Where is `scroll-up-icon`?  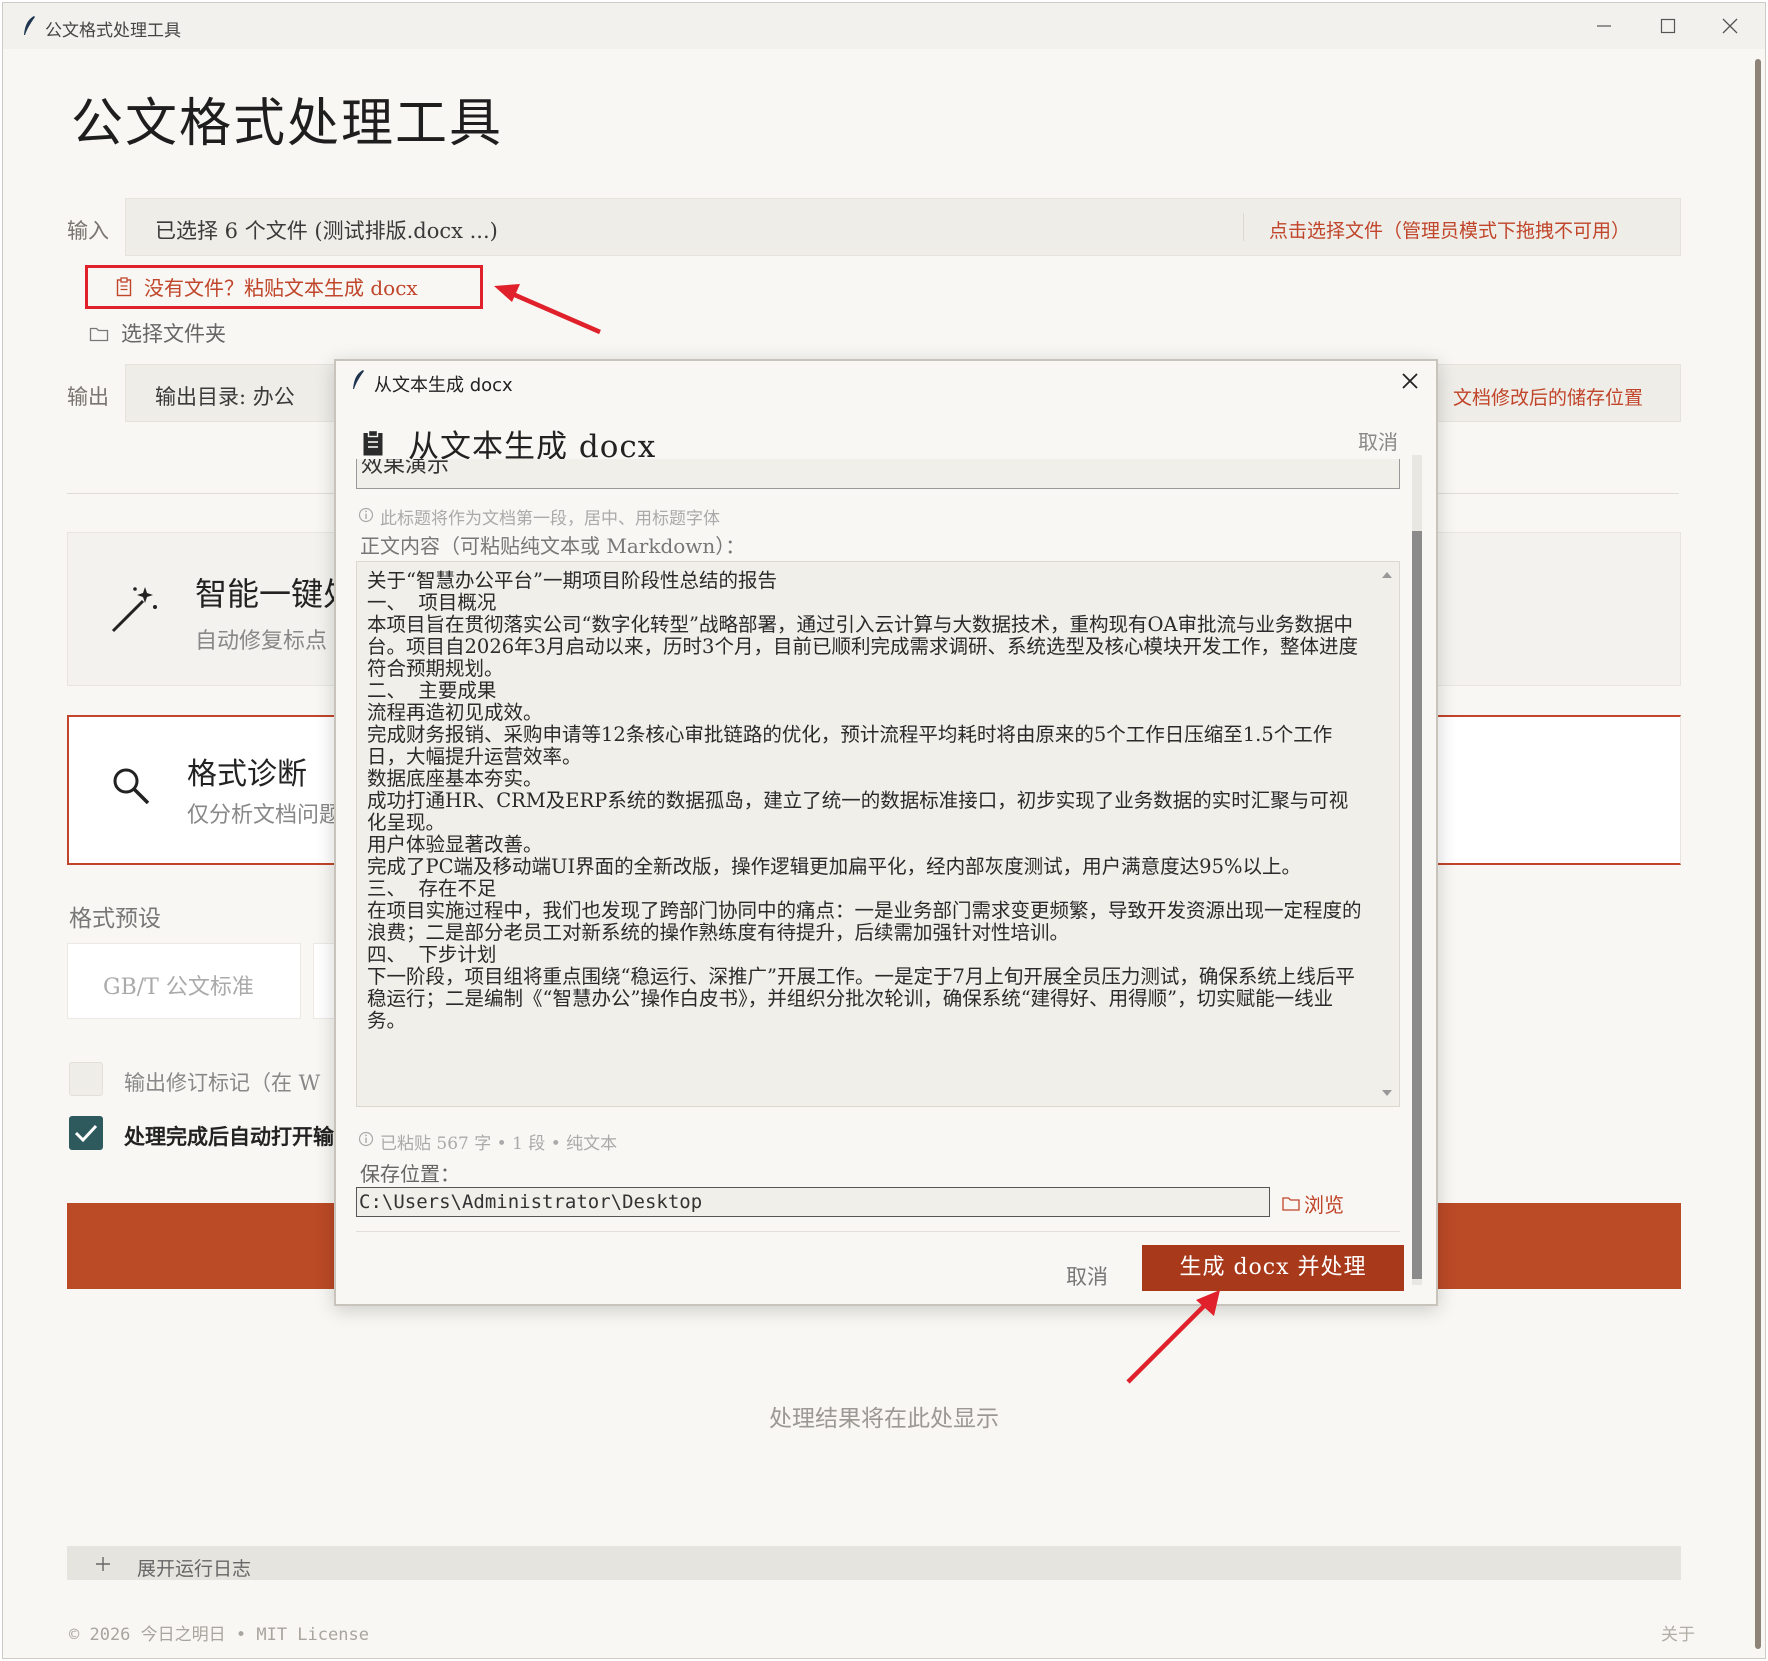 scroll-up-icon is located at coordinates (1387, 575).